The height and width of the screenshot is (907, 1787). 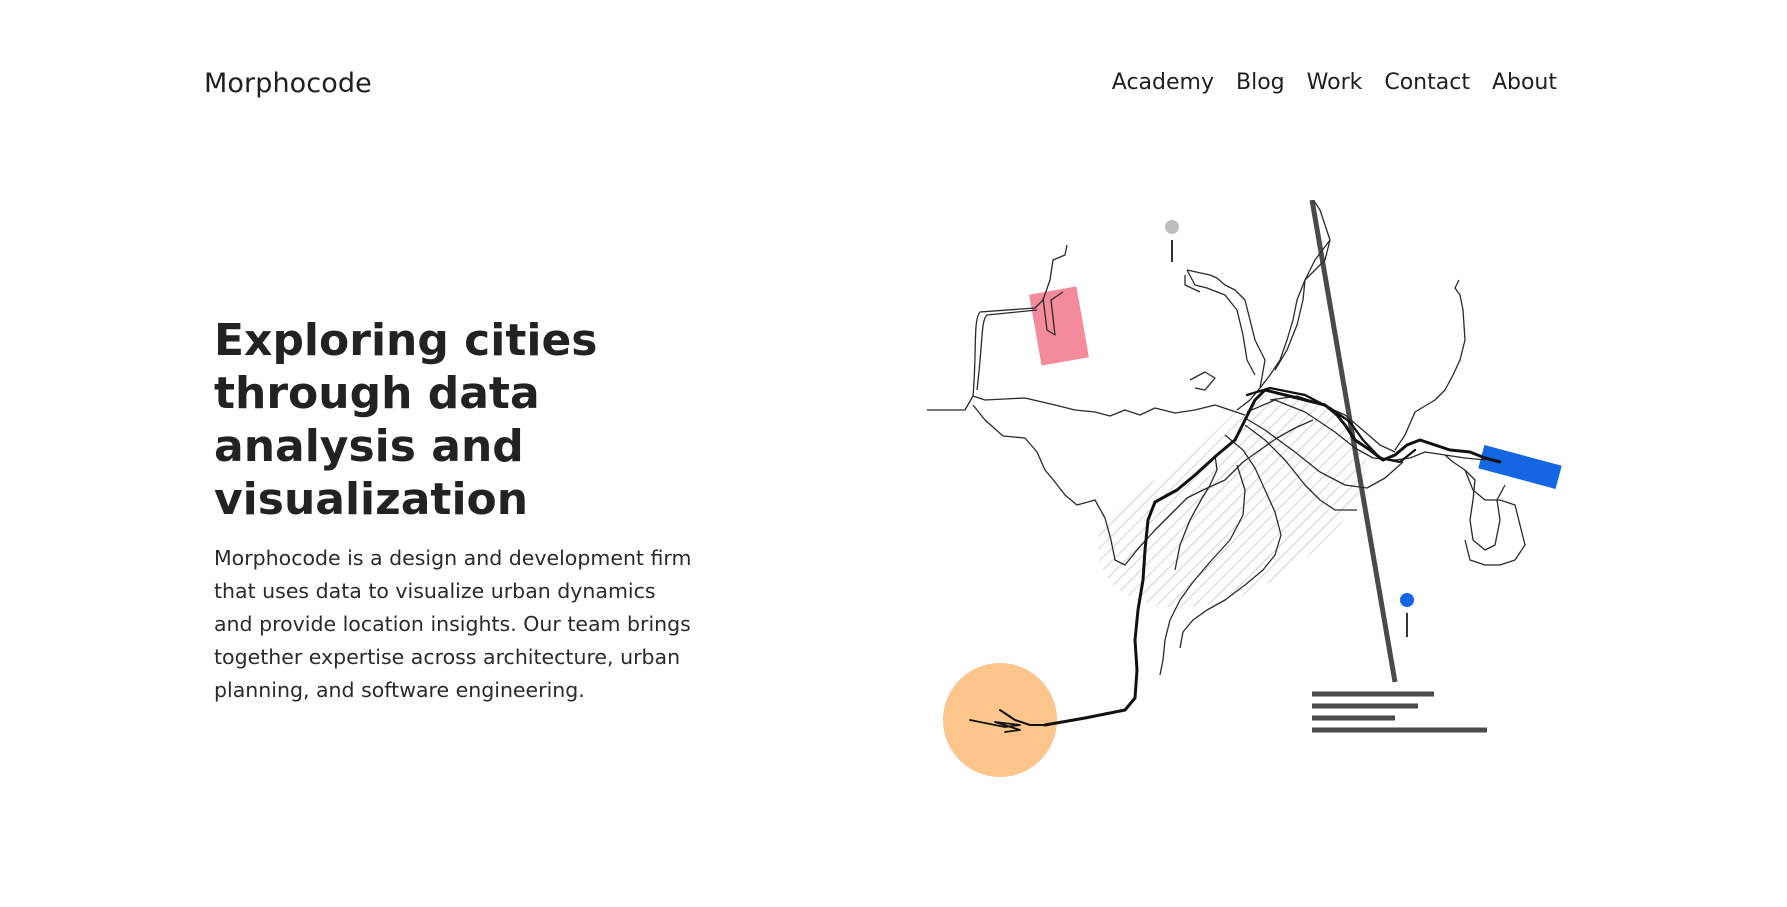 What do you see at coordinates (1163, 82) in the screenshot?
I see `nav-item-academy: Academy` at bounding box center [1163, 82].